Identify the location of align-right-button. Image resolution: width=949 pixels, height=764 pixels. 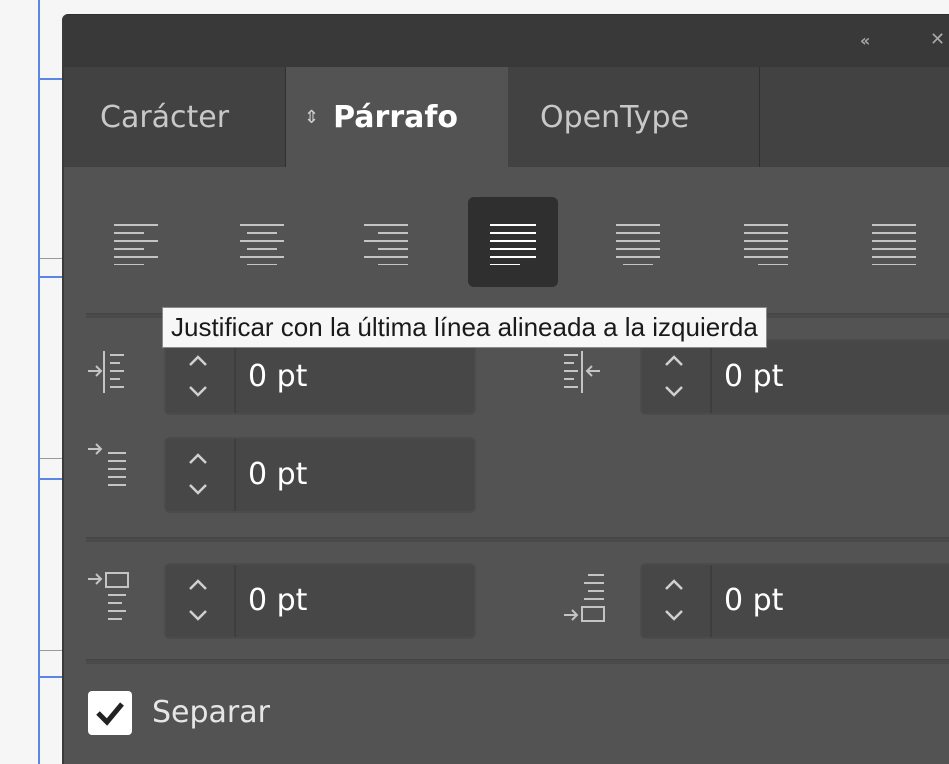
(385, 242).